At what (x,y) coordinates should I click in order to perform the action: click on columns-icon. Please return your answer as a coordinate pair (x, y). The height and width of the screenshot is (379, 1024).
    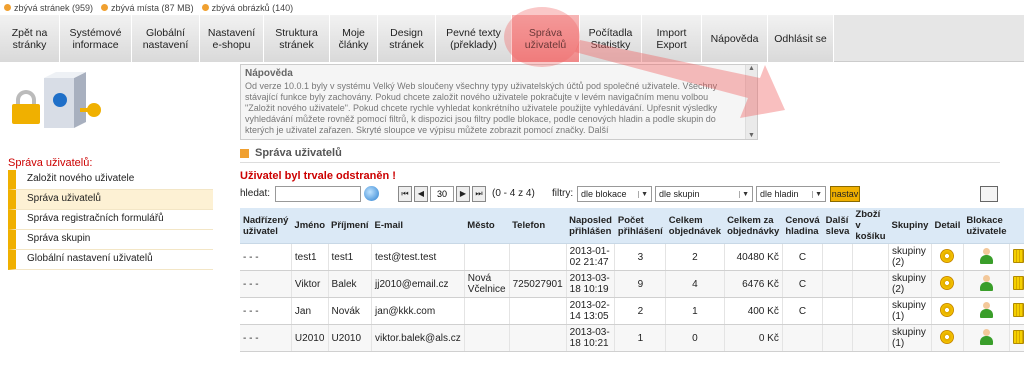
    Looking at the image, I should click on (989, 194).